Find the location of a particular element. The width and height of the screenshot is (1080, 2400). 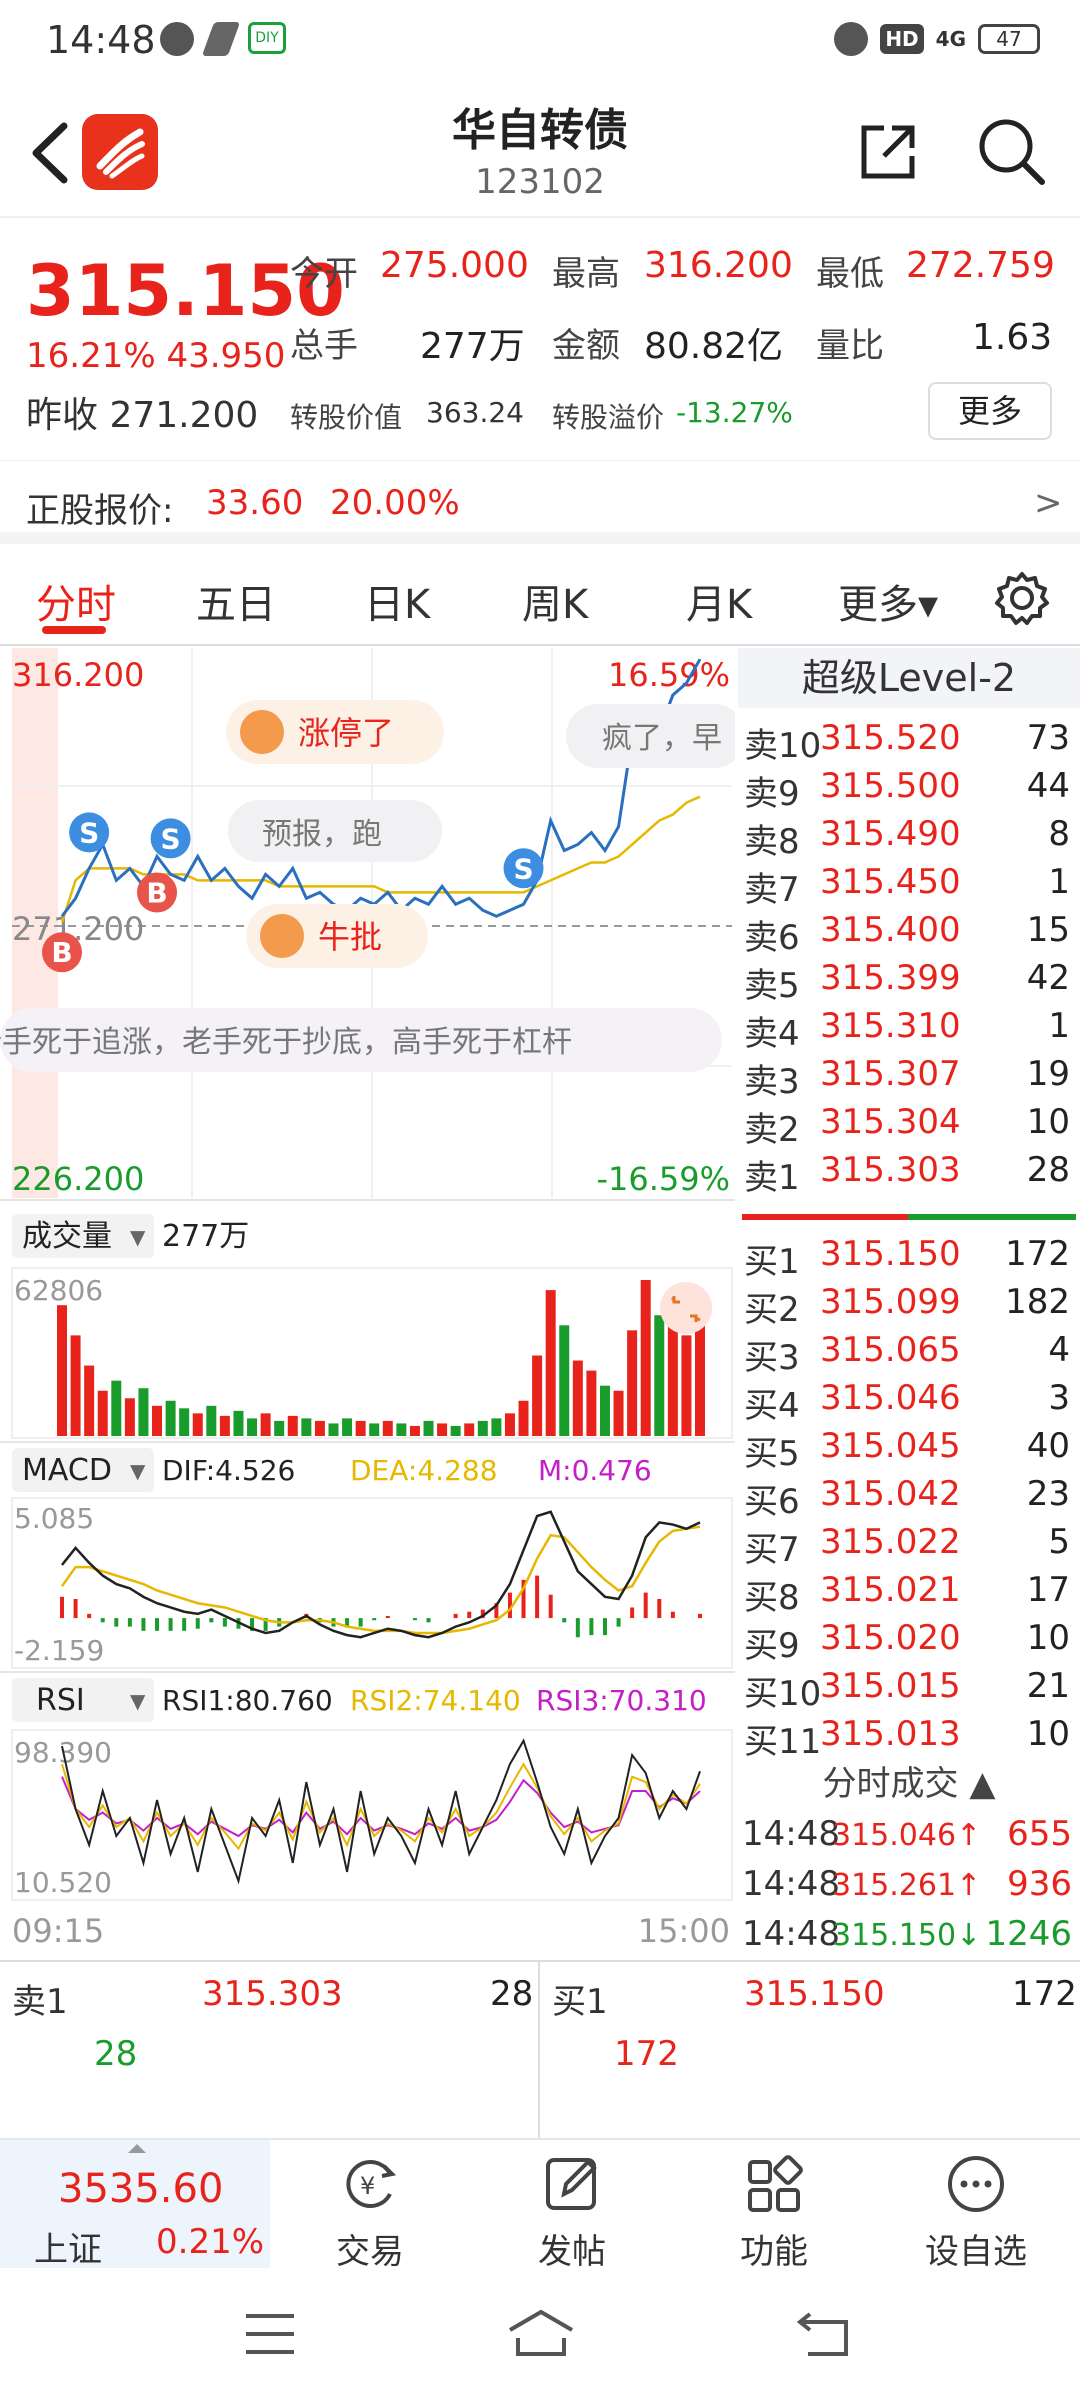

comment-bubble-4: 疯了，早 is located at coordinates (656, 736).